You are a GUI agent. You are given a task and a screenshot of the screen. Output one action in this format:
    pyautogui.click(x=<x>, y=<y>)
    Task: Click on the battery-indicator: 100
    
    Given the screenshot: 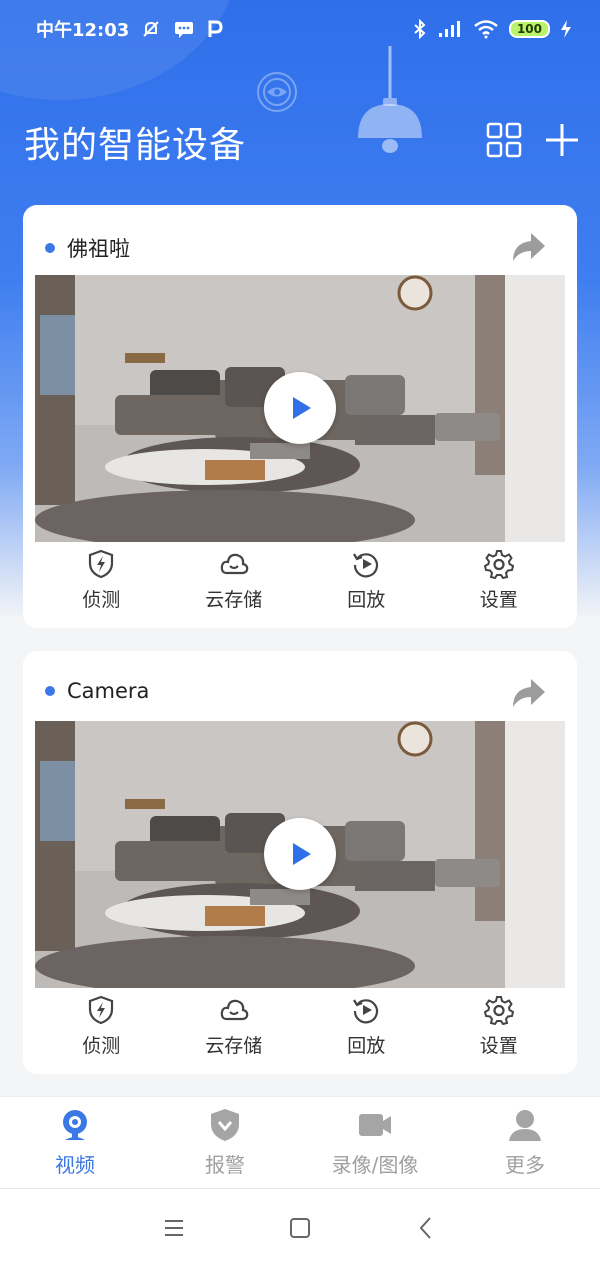 What is the action you would take?
    pyautogui.click(x=529, y=29)
    